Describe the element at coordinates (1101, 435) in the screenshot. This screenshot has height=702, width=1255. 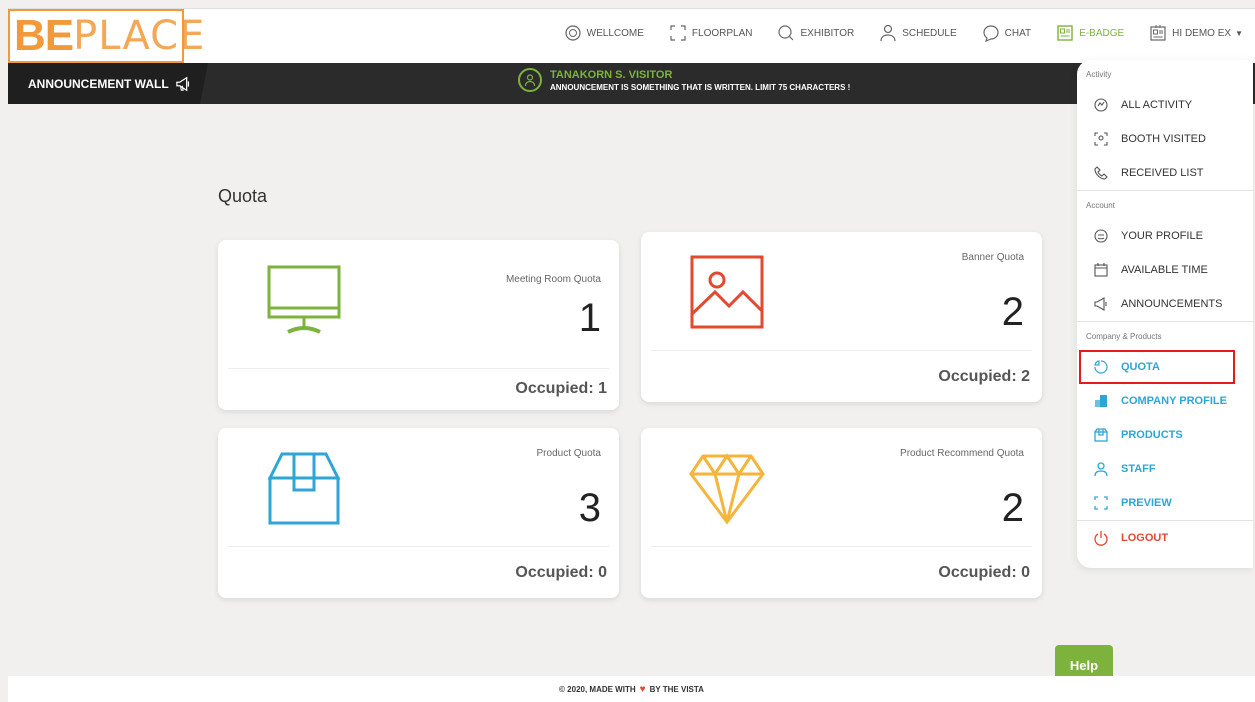
I see `product-box-icon` at that location.